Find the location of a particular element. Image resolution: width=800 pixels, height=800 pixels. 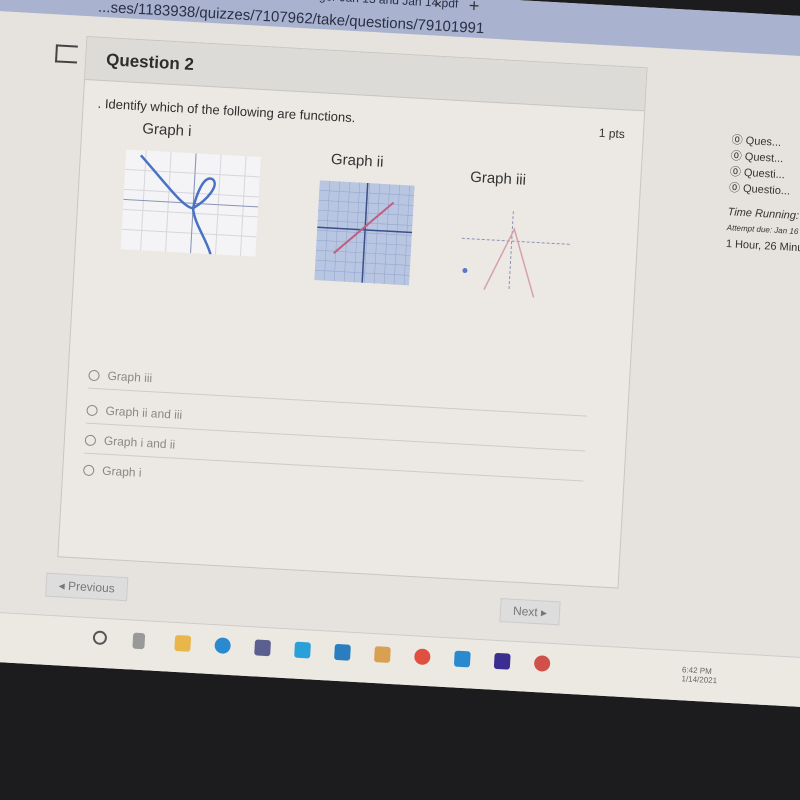

media-icon is located at coordinates (462, 659).